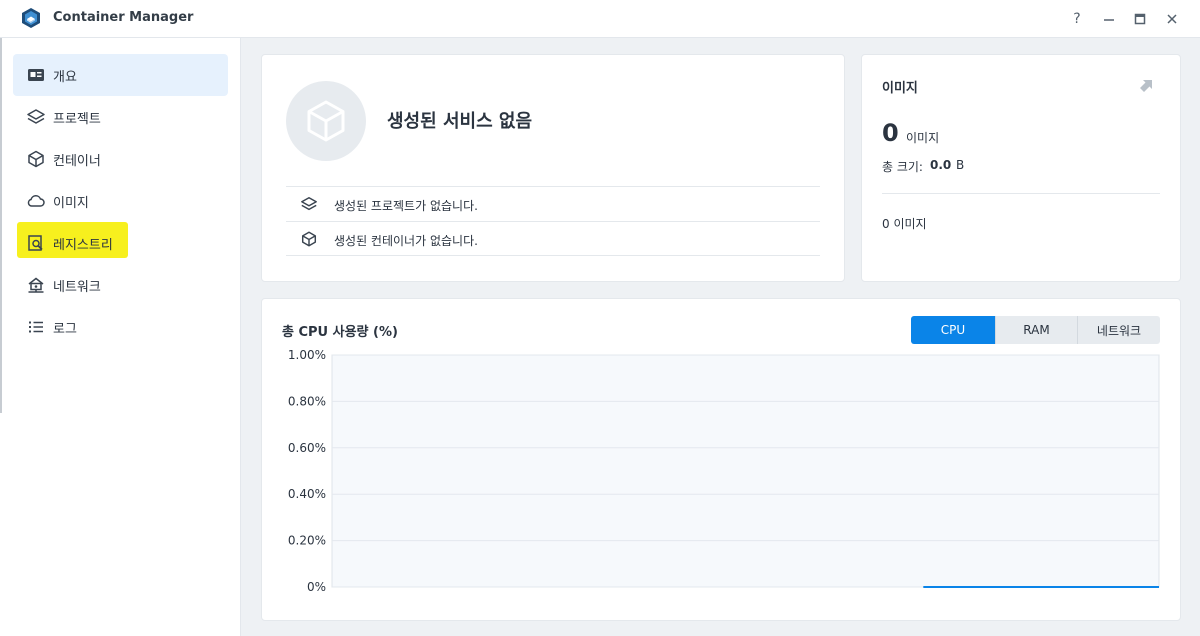  I want to click on divider, so click(1021, 193).